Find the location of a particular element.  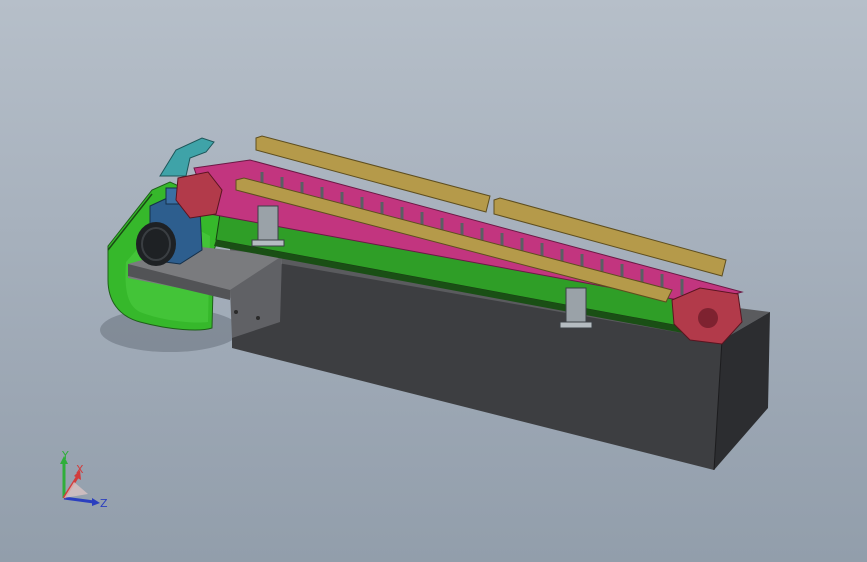

x-axis-label: X is located at coordinates (80, 469).